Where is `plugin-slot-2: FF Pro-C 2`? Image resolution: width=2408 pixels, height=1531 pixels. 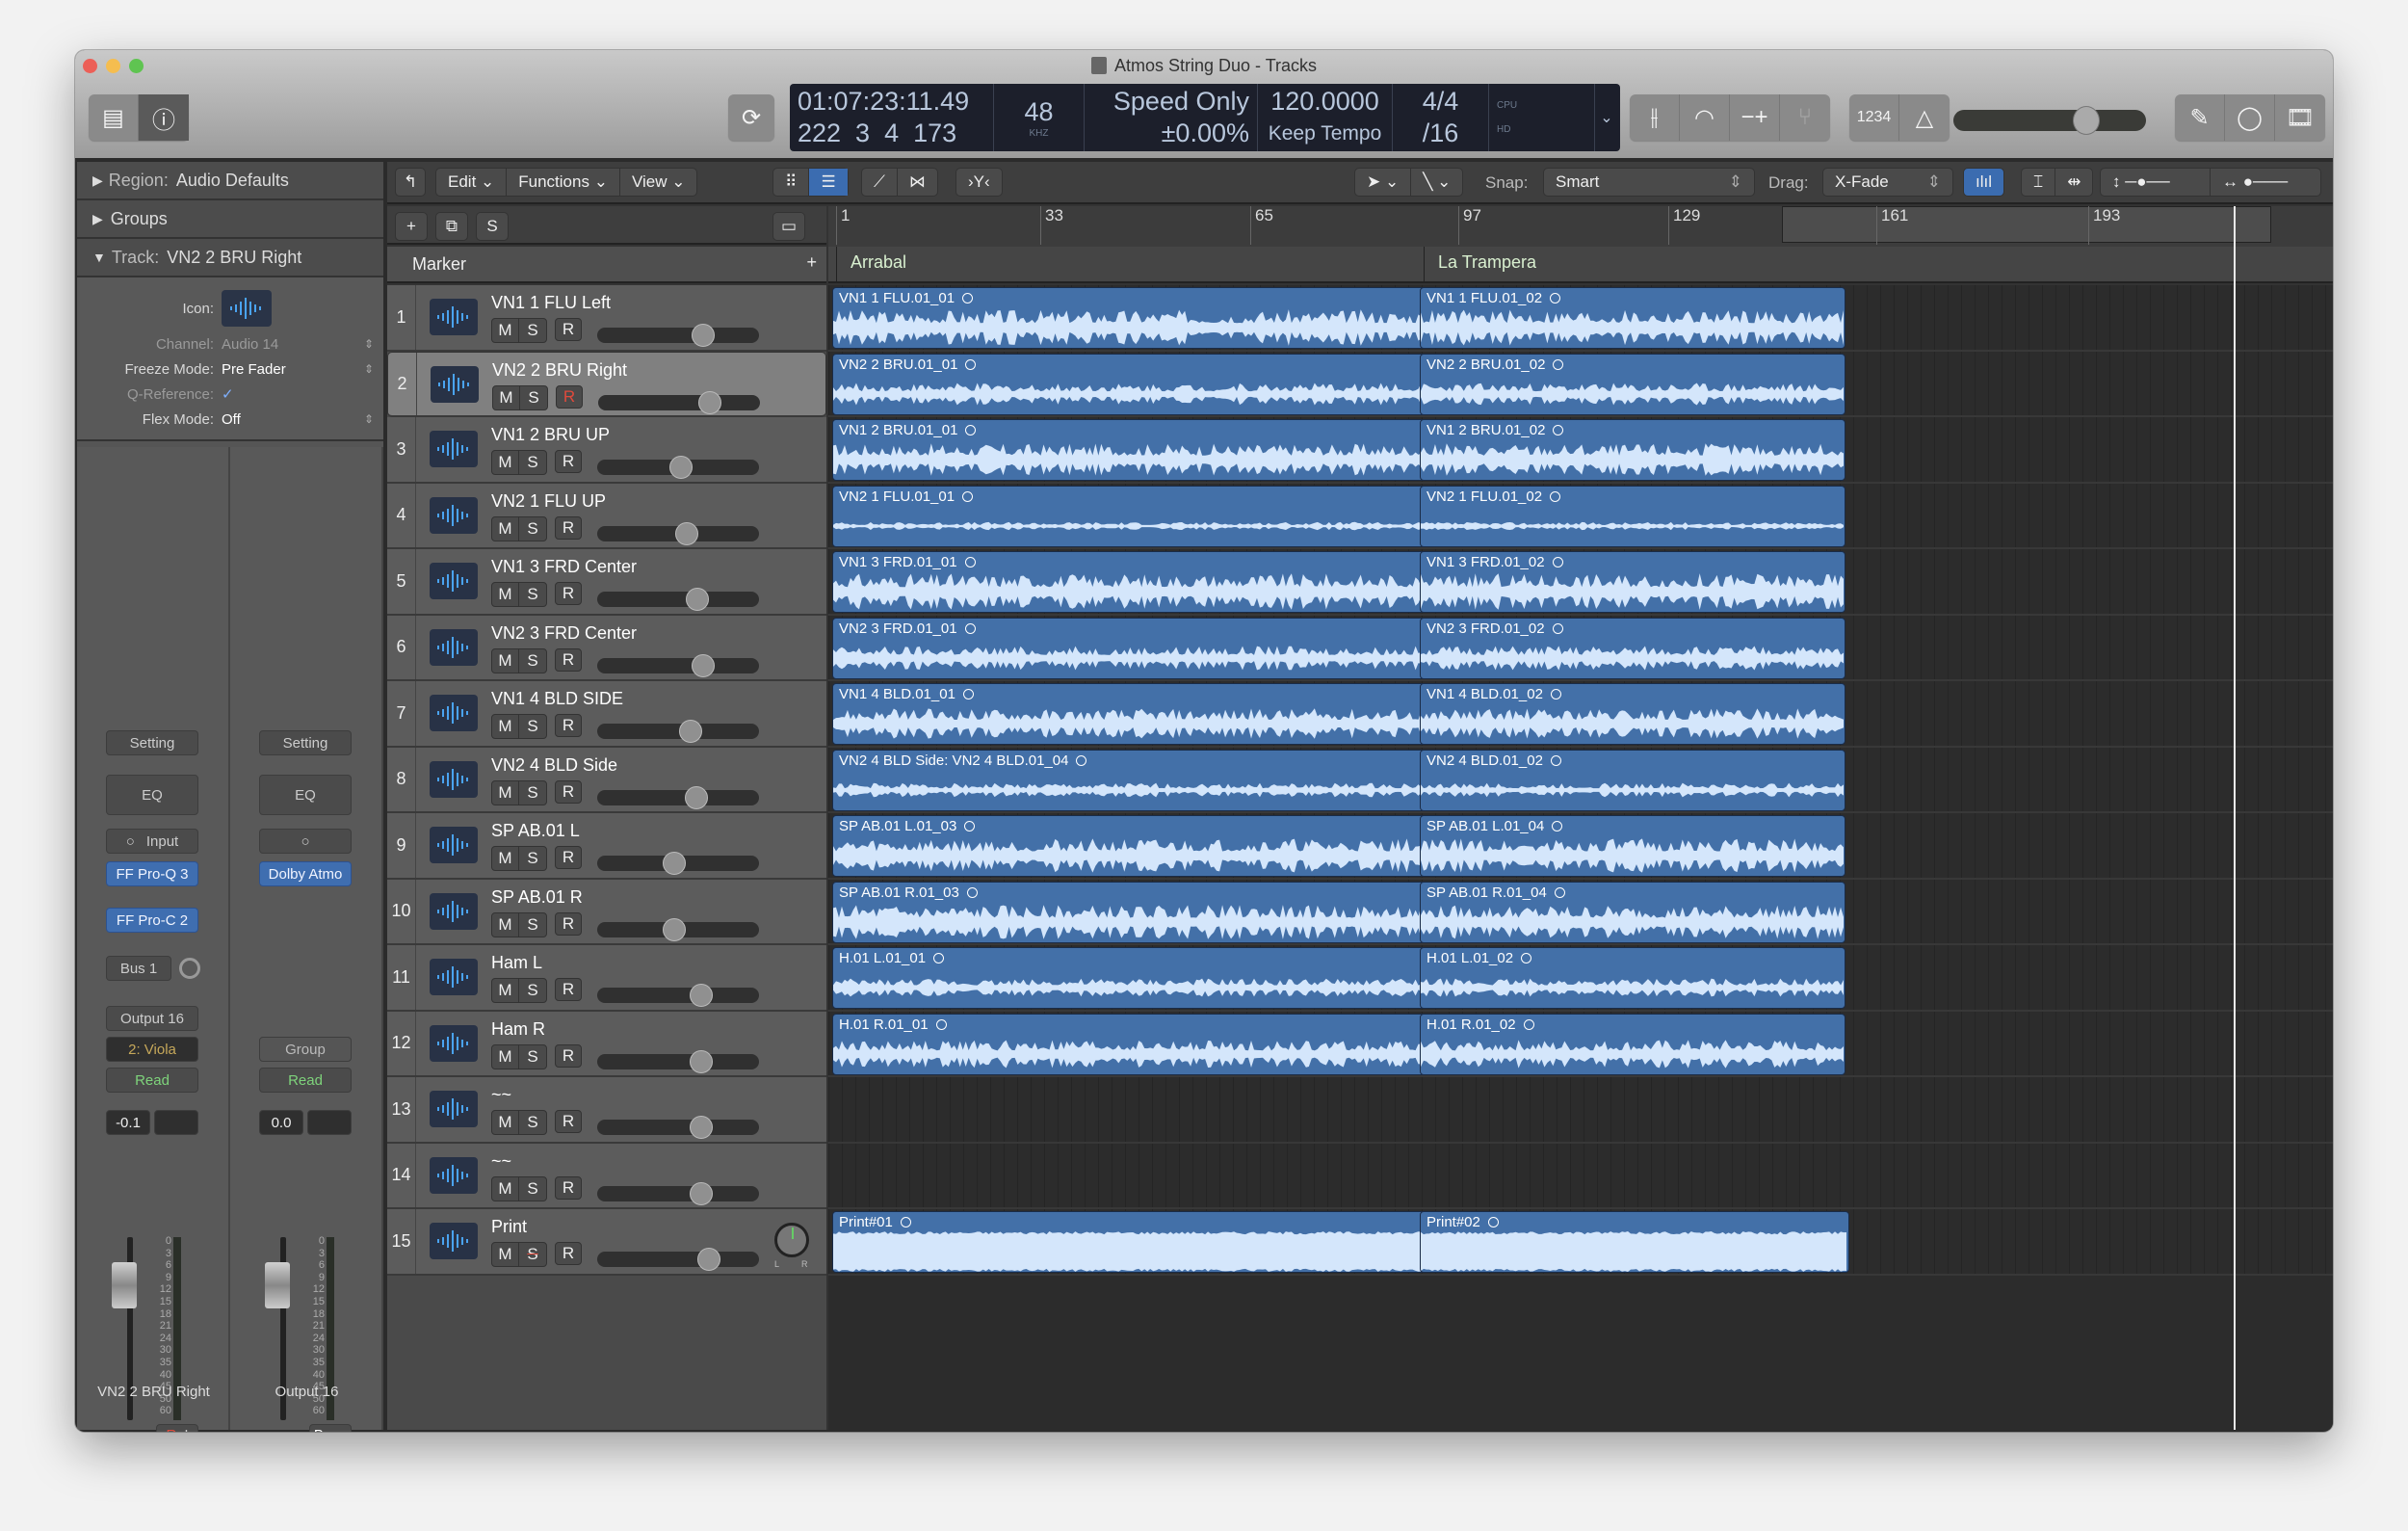 plugin-slot-2: FF Pro-C 2 is located at coordinates (152, 920).